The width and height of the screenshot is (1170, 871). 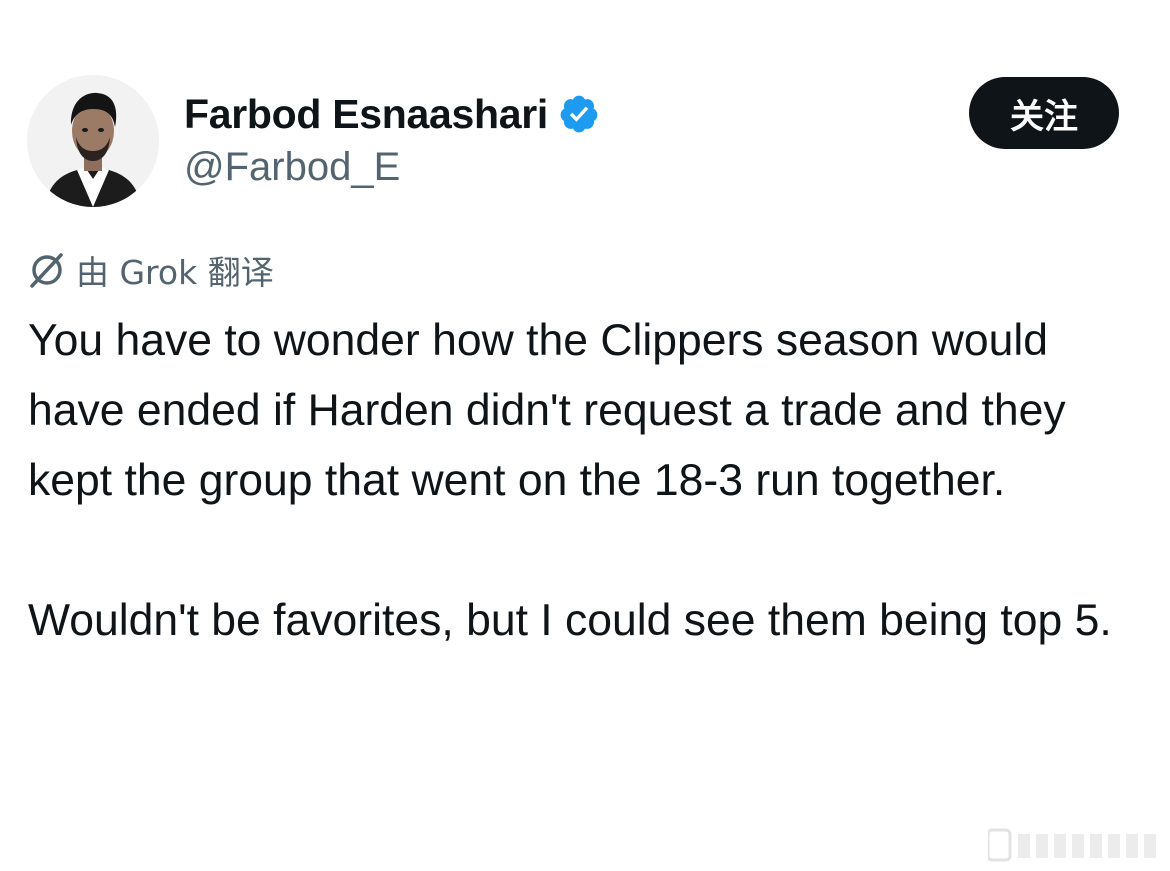 What do you see at coordinates (292, 167) in the screenshot?
I see `author-handle: @Farbod_E` at bounding box center [292, 167].